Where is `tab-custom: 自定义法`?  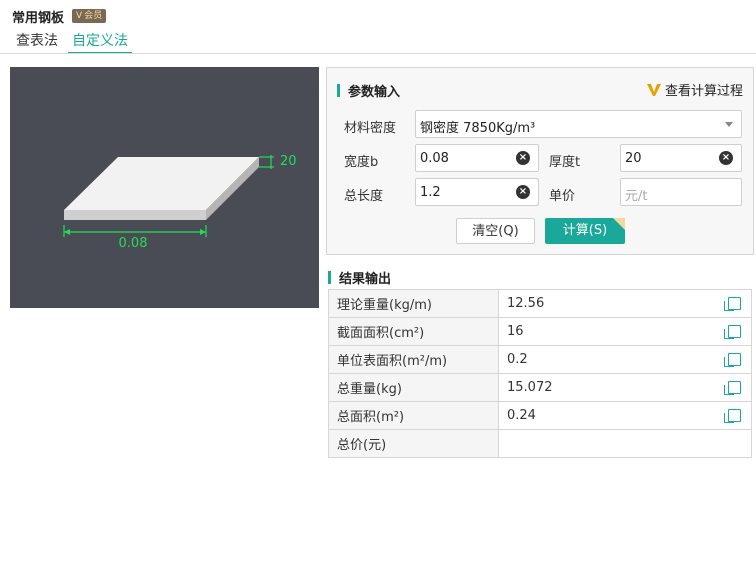
tab-custom: 自定义法 is located at coordinates (100, 42).